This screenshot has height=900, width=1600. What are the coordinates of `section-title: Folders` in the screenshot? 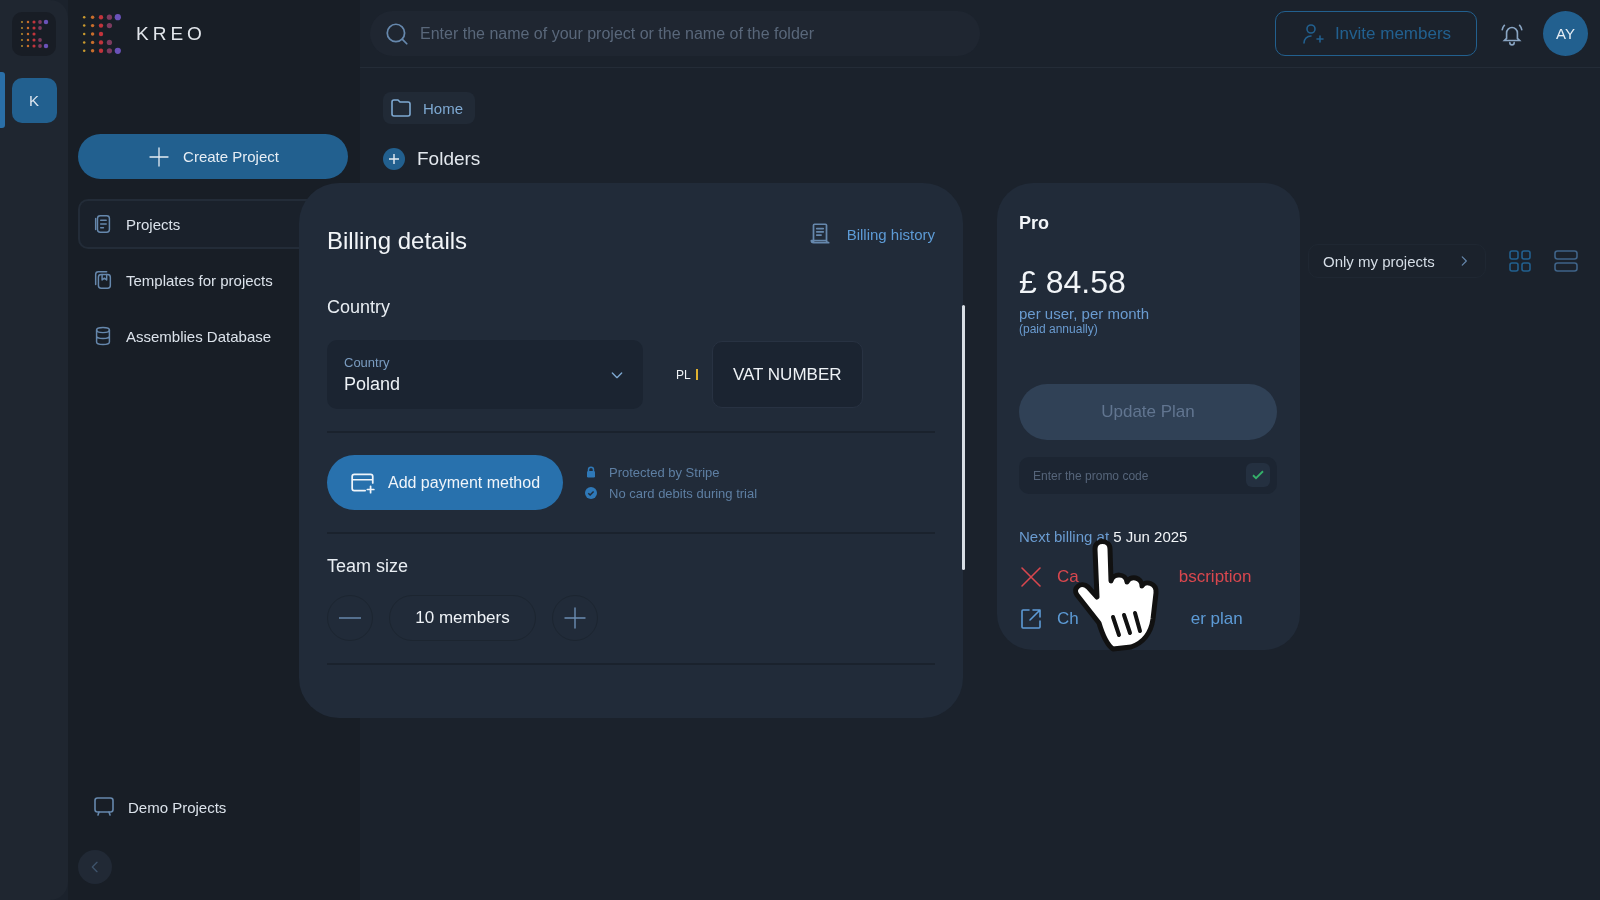 It's located at (449, 159).